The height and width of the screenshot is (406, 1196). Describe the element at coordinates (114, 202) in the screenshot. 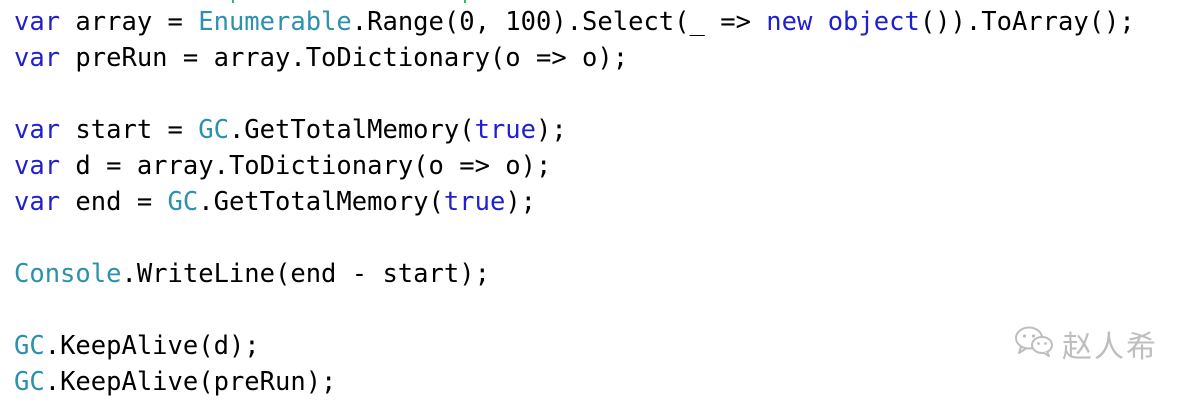

I see `code-token-plain: end =` at that location.